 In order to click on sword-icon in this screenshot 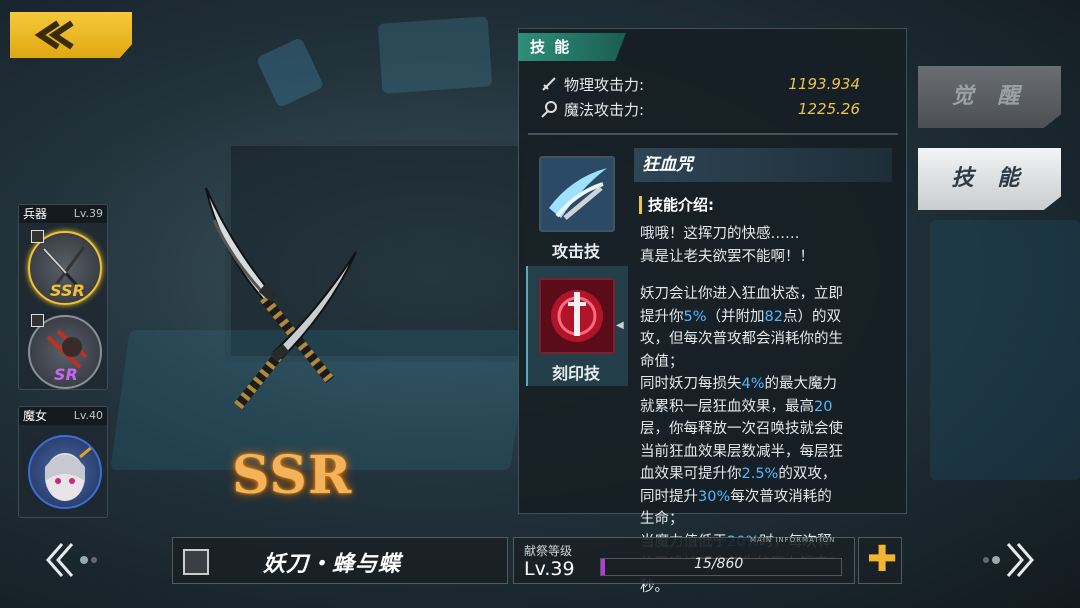, I will do `click(549, 84)`.